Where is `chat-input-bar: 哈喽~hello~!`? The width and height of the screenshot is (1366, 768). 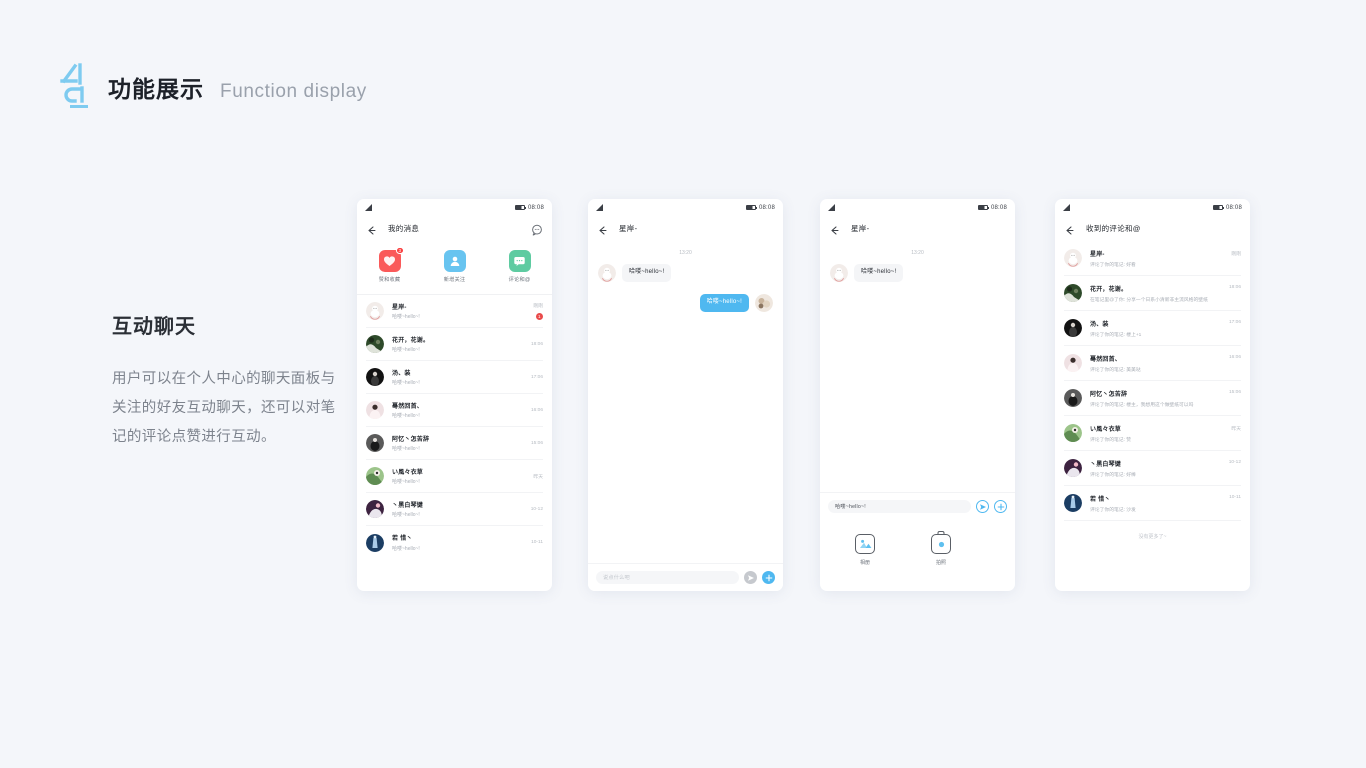
chat-input-bar: 哈喽~hello~! is located at coordinates (917, 506).